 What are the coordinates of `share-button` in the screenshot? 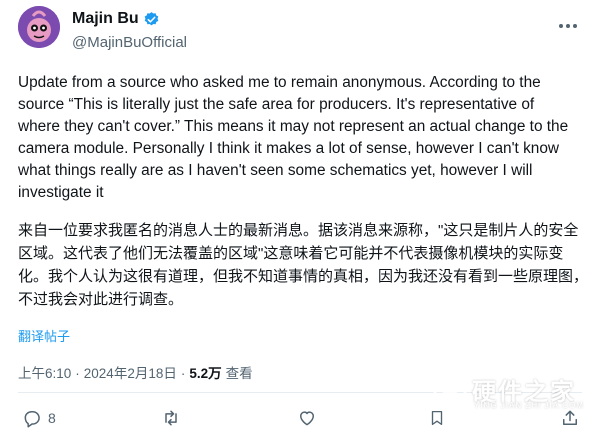 It's located at (570, 418).